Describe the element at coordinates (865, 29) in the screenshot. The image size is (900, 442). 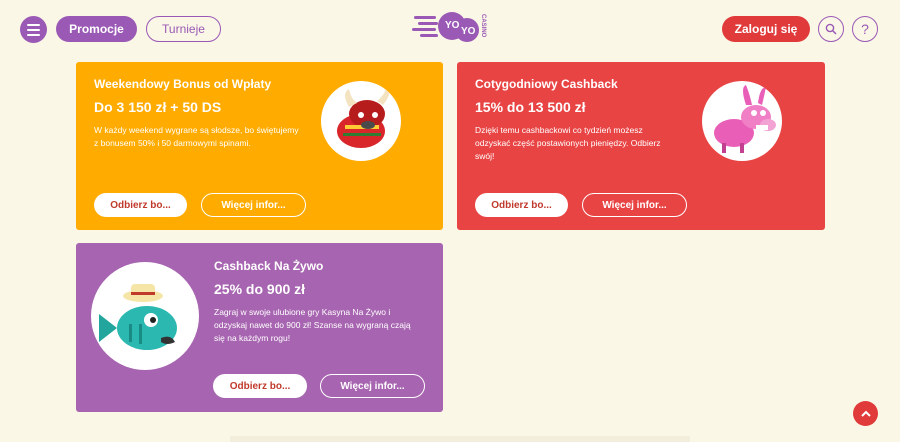
I see `help-icon: ?` at that location.